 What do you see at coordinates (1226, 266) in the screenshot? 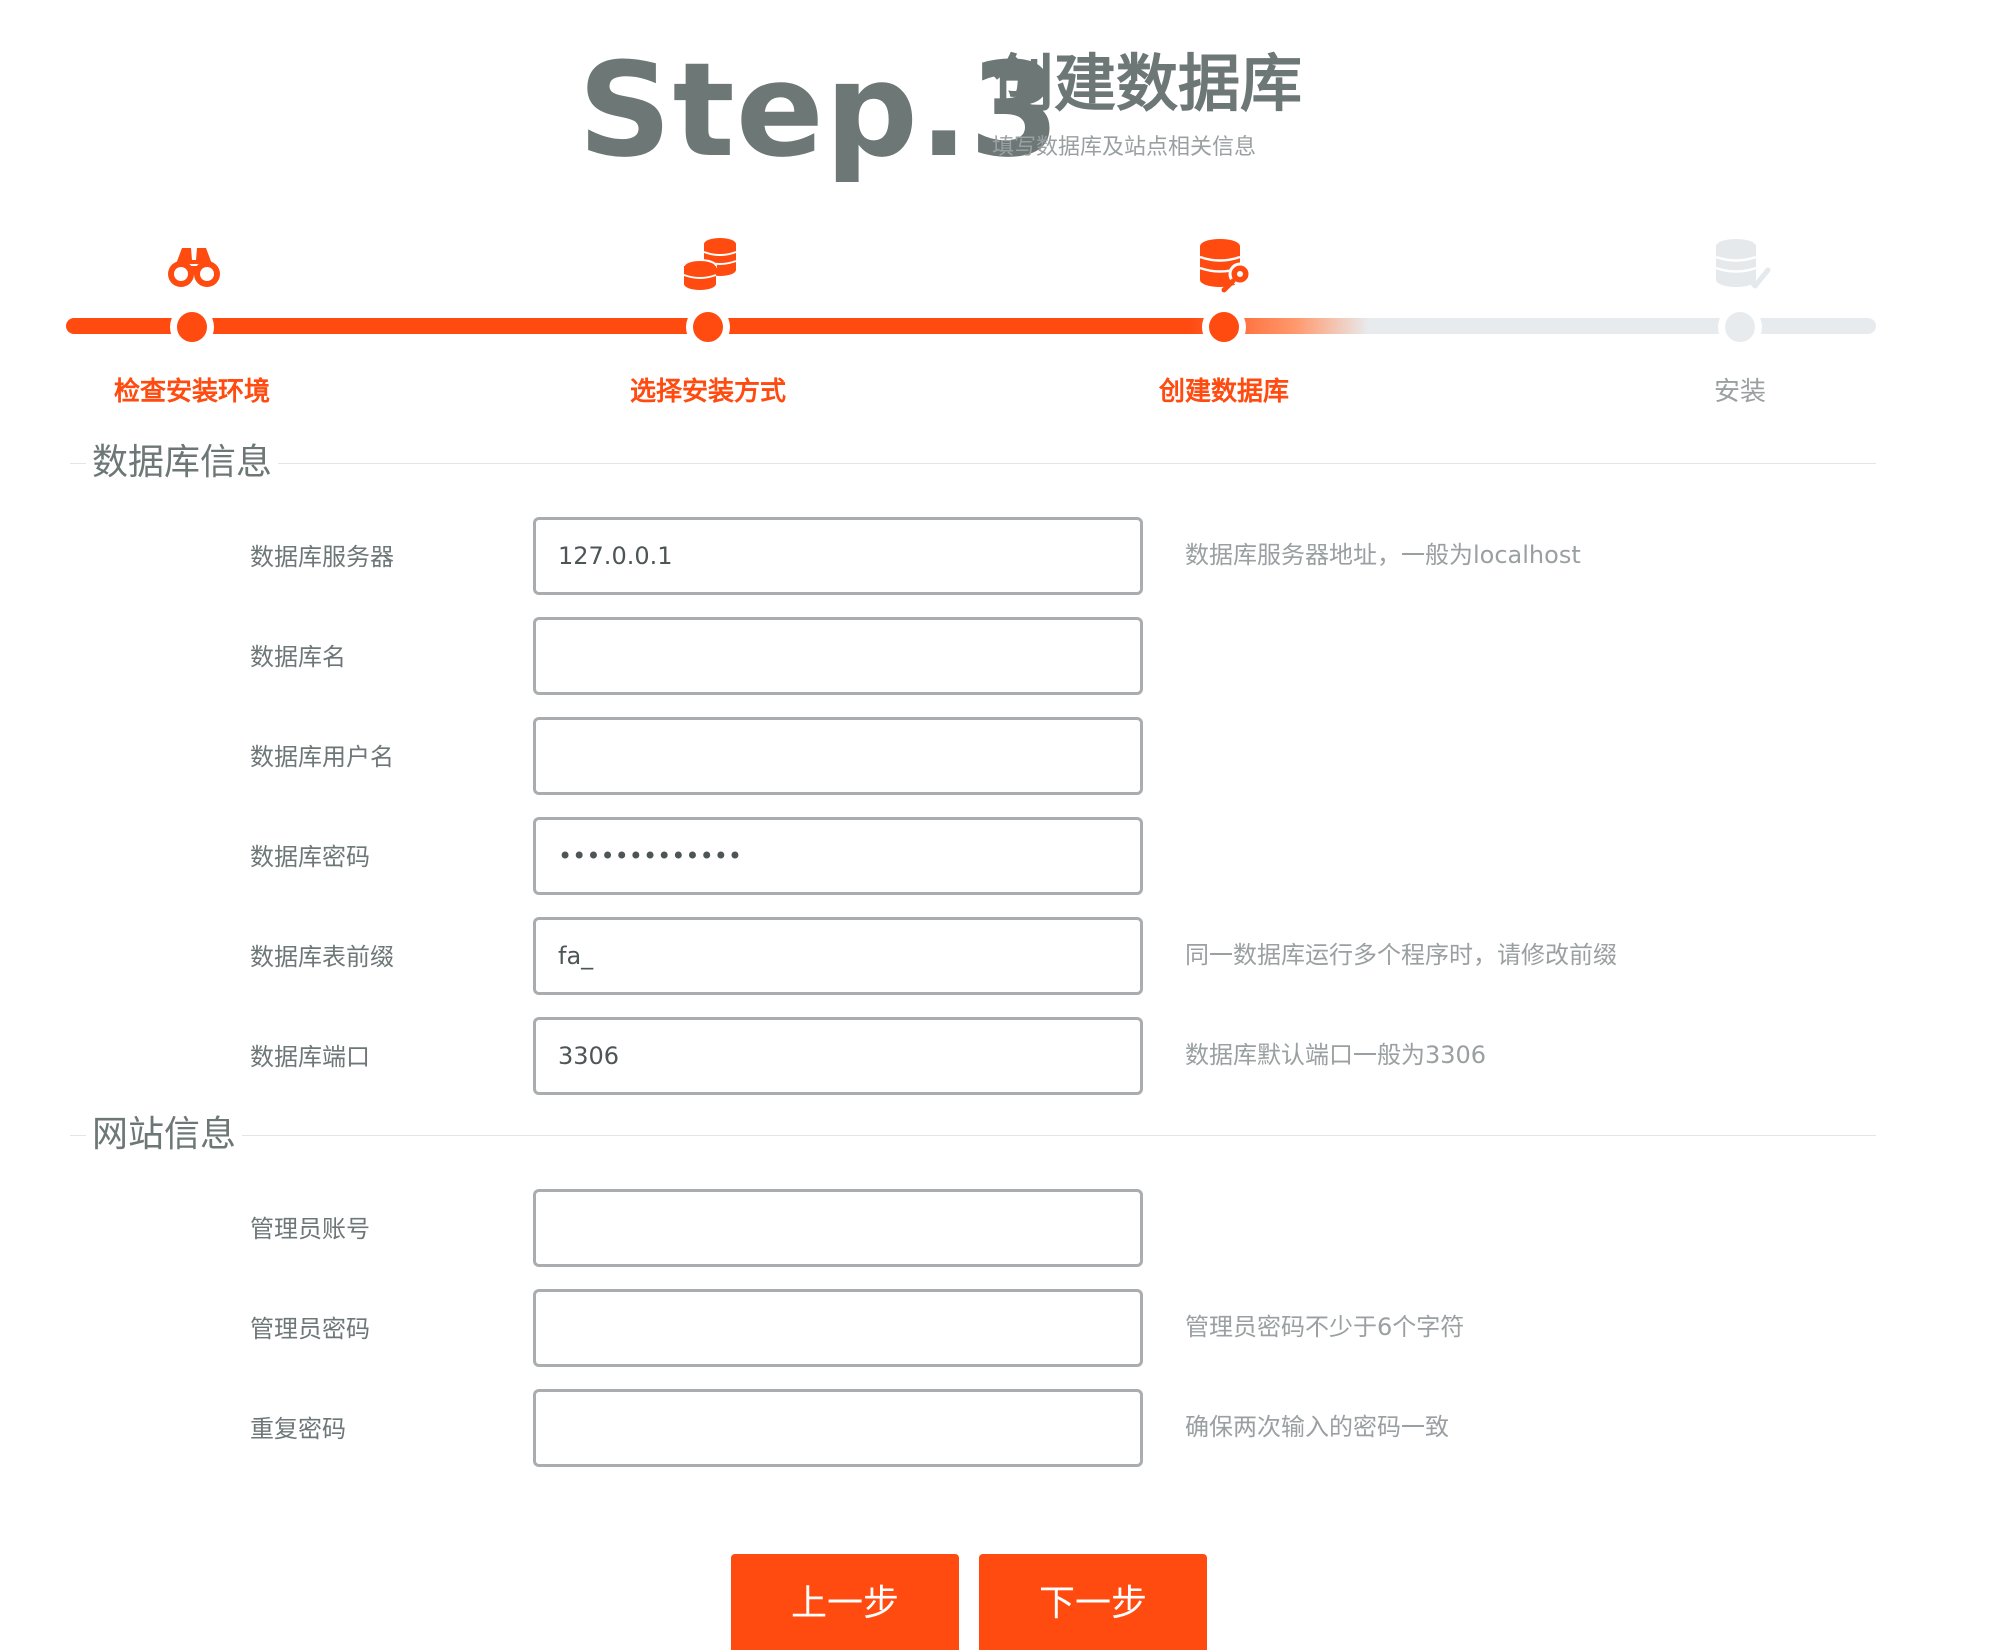
I see `database-key-icon` at bounding box center [1226, 266].